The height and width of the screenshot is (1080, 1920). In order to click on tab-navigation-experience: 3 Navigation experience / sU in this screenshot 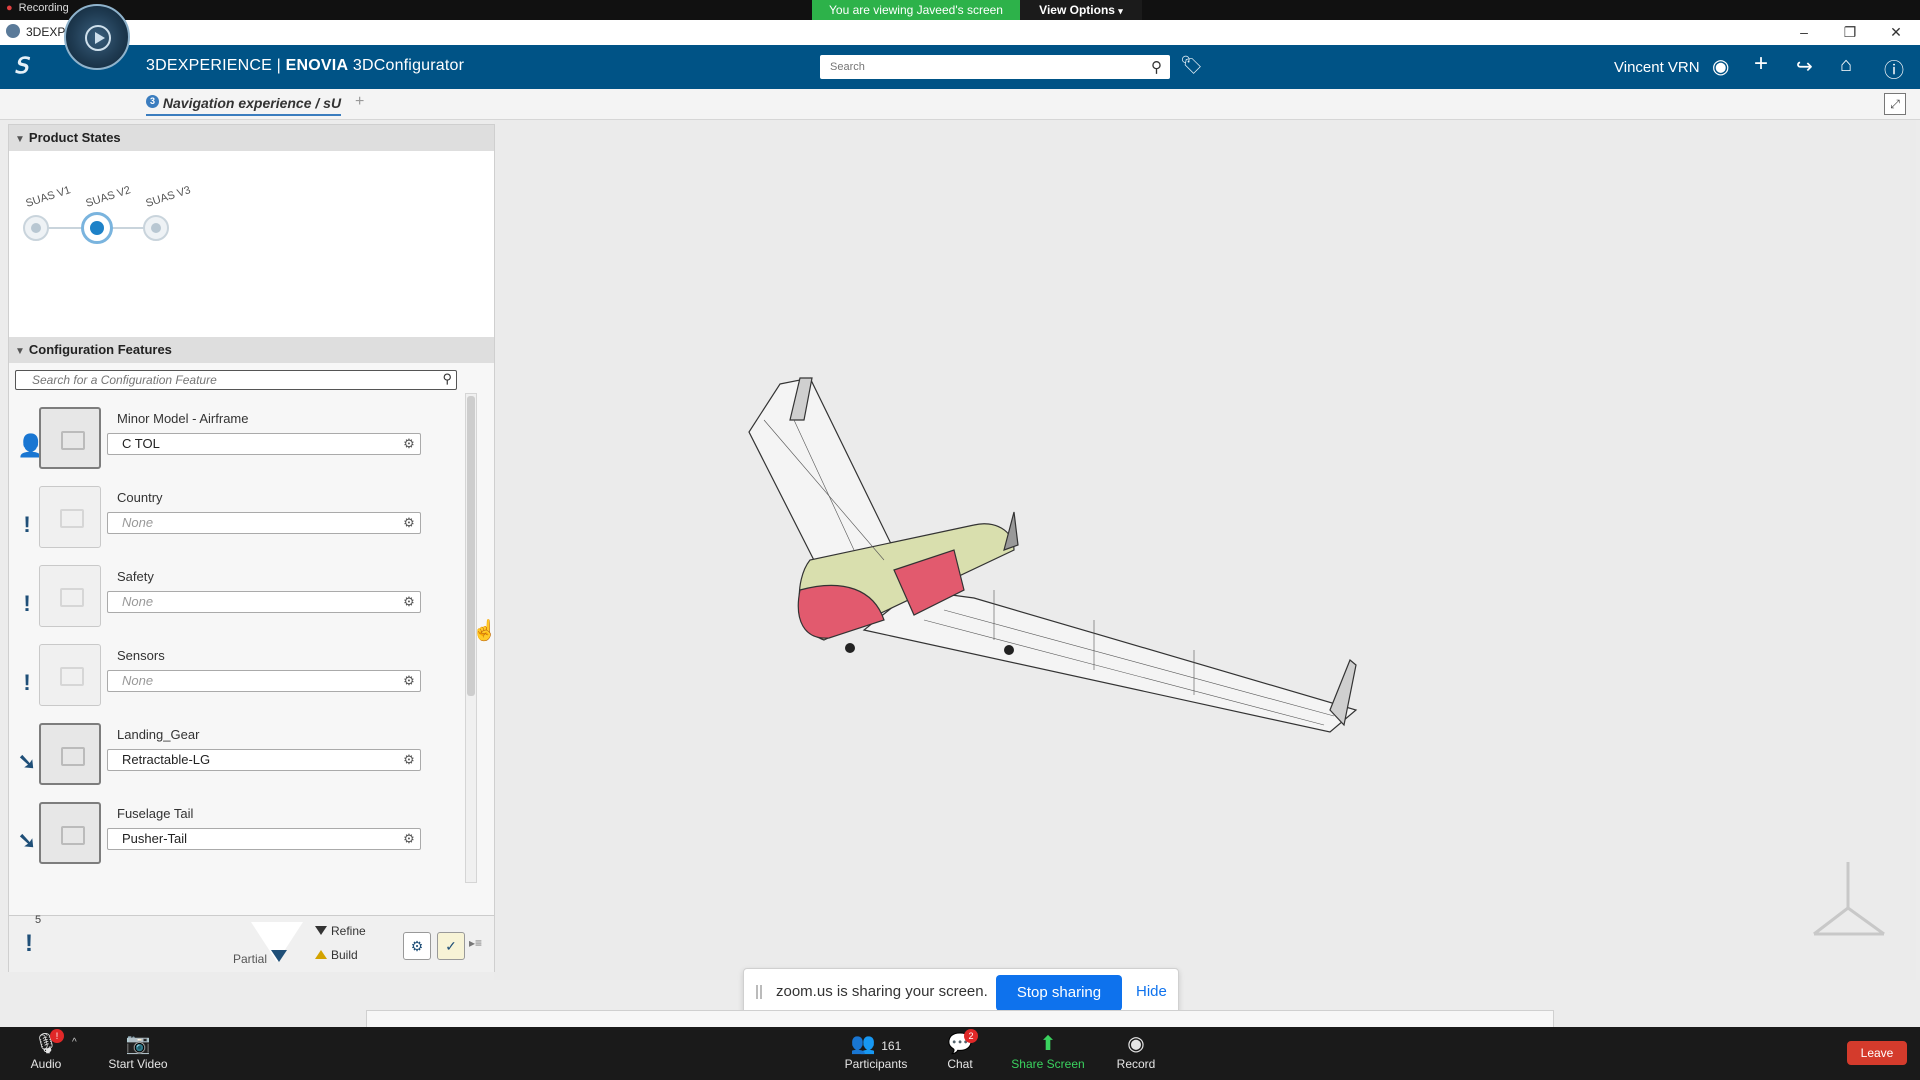, I will do `click(244, 105)`.